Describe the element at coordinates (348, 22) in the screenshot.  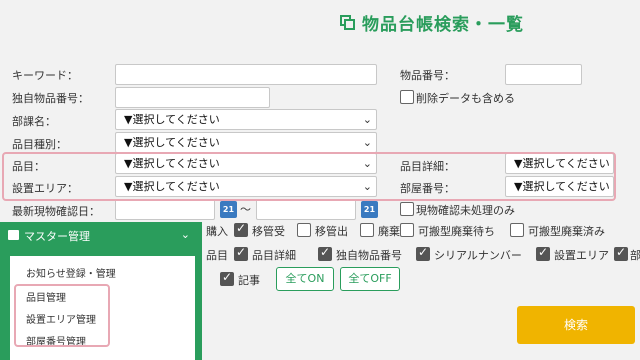
I see `copy-icon` at that location.